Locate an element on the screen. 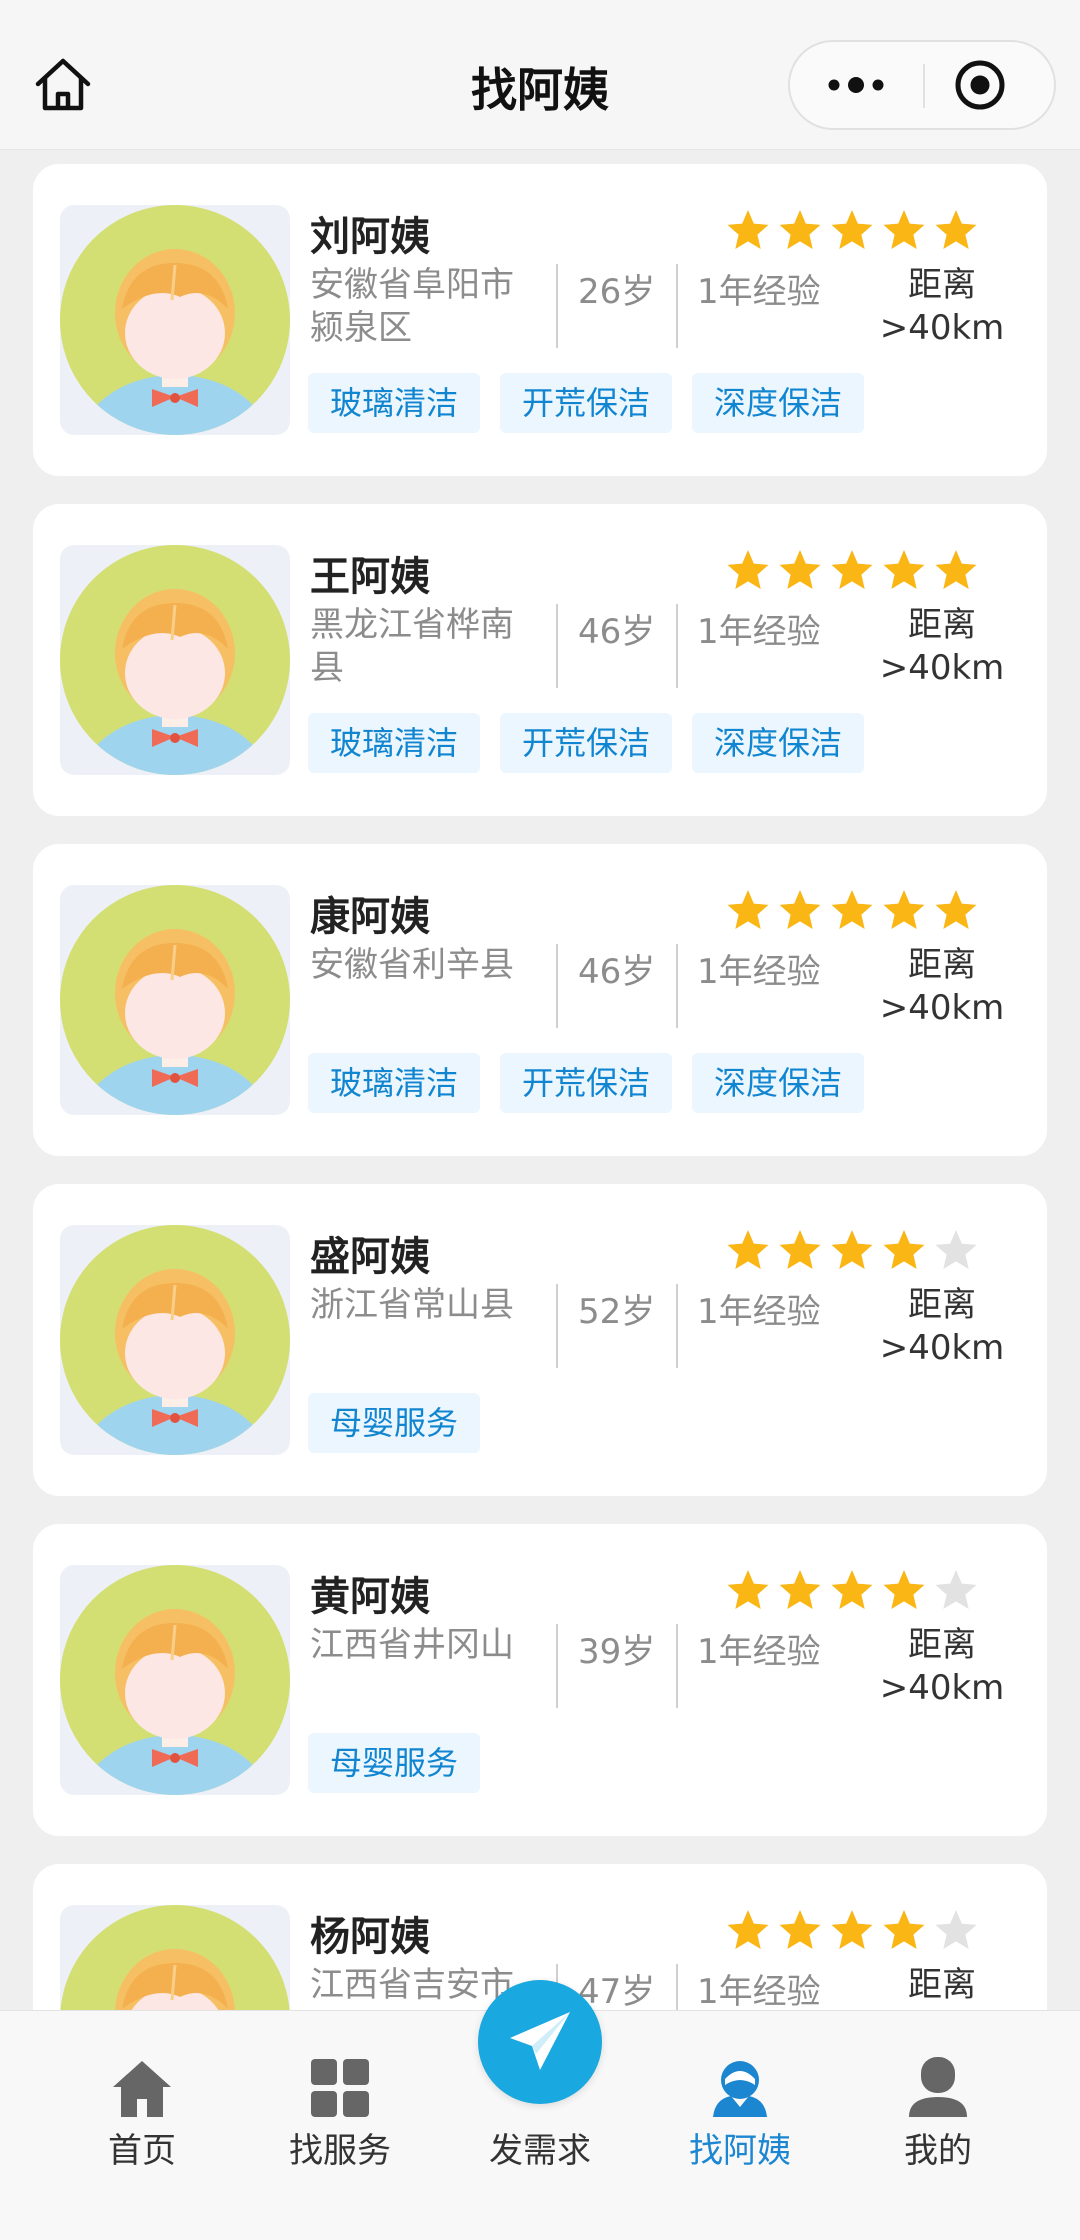  tab-mine: 我的 is located at coordinates (938, 2096).